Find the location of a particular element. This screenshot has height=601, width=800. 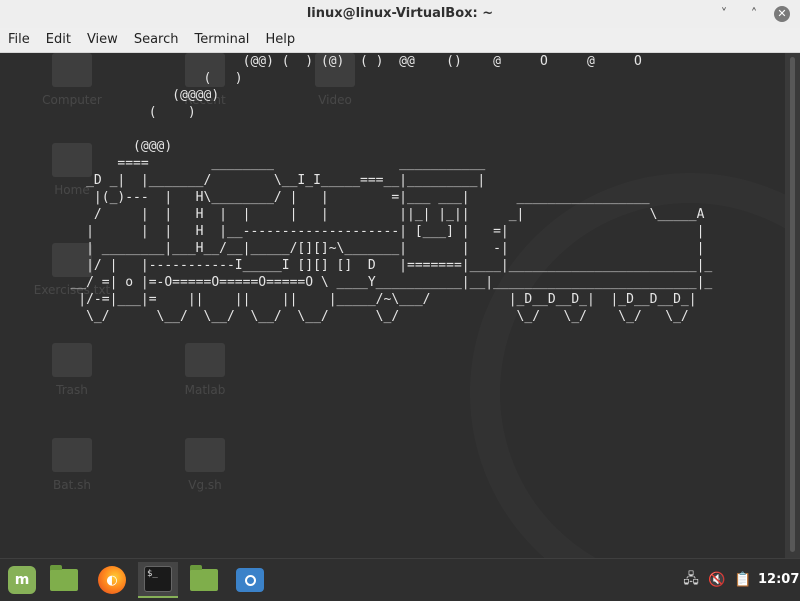

desktop-icon-bat: Bat.sh is located at coordinates (72, 465).